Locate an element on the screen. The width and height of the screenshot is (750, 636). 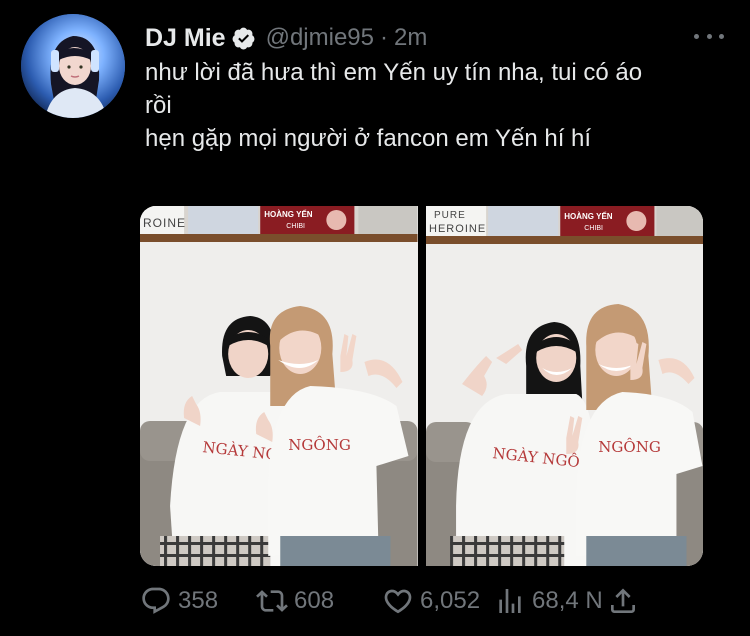
author-handle: @djmie95 is located at coordinates (320, 38).